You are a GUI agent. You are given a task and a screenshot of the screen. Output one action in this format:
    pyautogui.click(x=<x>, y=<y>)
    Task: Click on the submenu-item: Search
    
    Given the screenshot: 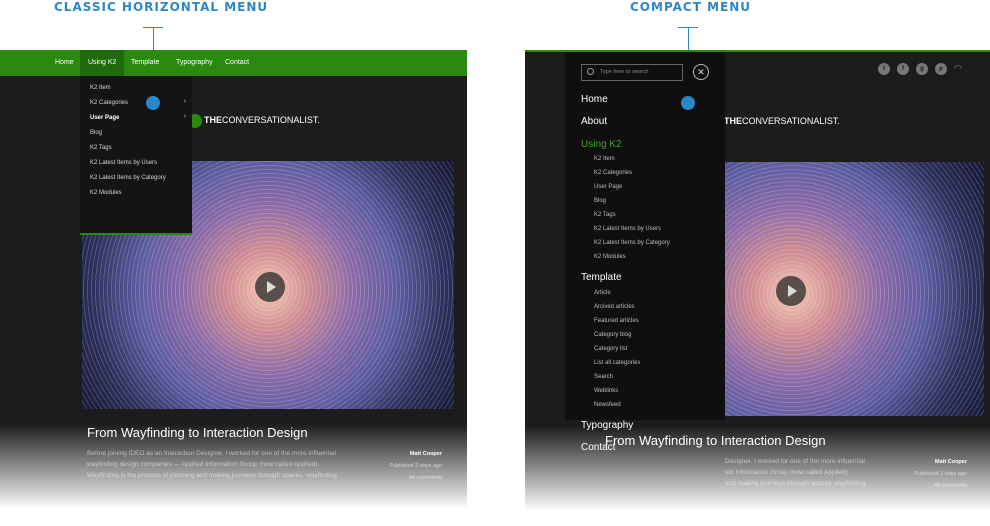 What is the action you would take?
    pyautogui.click(x=603, y=377)
    